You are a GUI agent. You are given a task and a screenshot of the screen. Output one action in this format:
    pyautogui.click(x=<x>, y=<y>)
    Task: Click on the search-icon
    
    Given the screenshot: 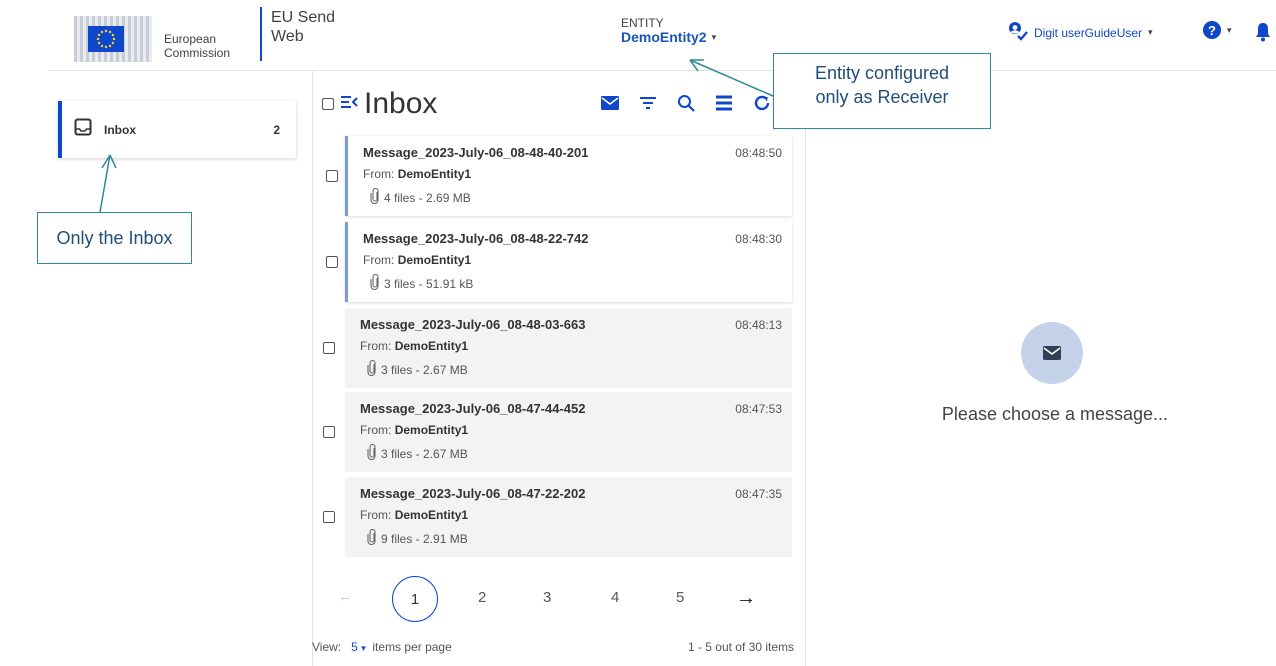 What is the action you would take?
    pyautogui.click(x=686, y=103)
    